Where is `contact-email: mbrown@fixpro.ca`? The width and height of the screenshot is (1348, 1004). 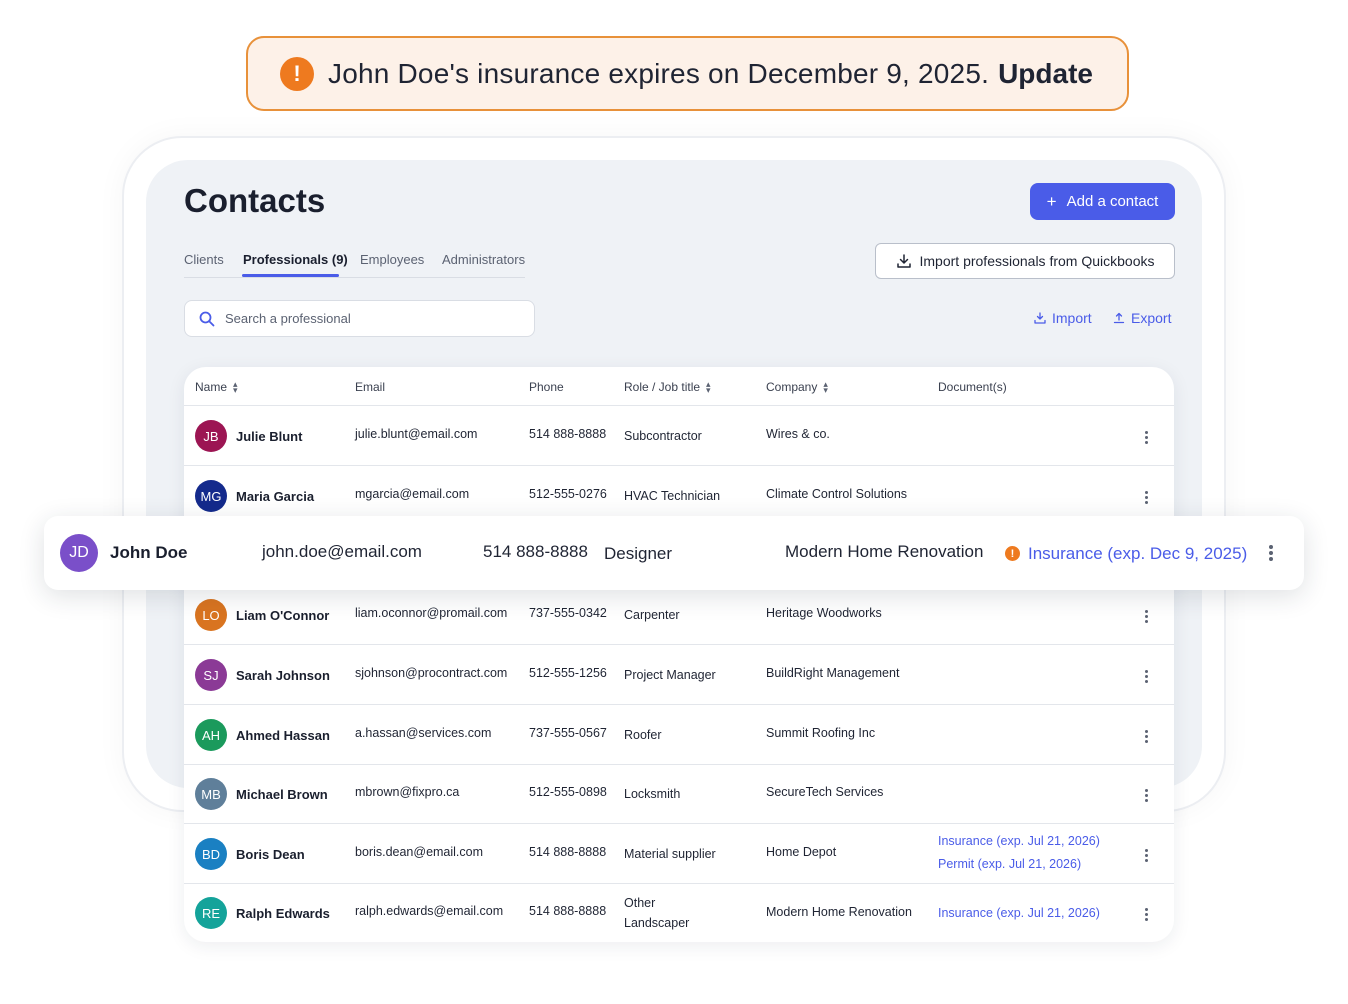
contact-email: mbrown@fixpro.ca is located at coordinates (407, 792).